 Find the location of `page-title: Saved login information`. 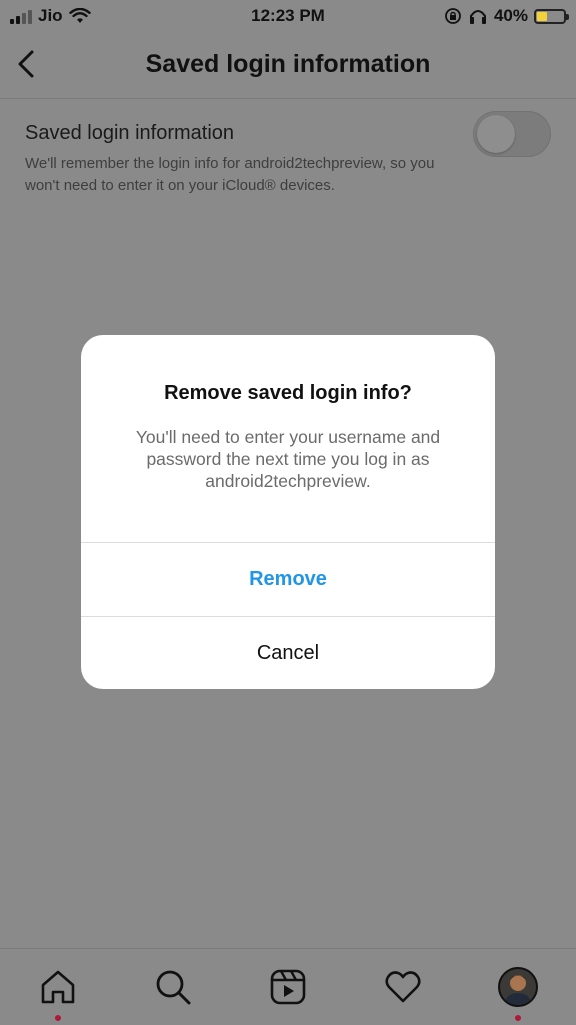

page-title: Saved login information is located at coordinates (288, 64).